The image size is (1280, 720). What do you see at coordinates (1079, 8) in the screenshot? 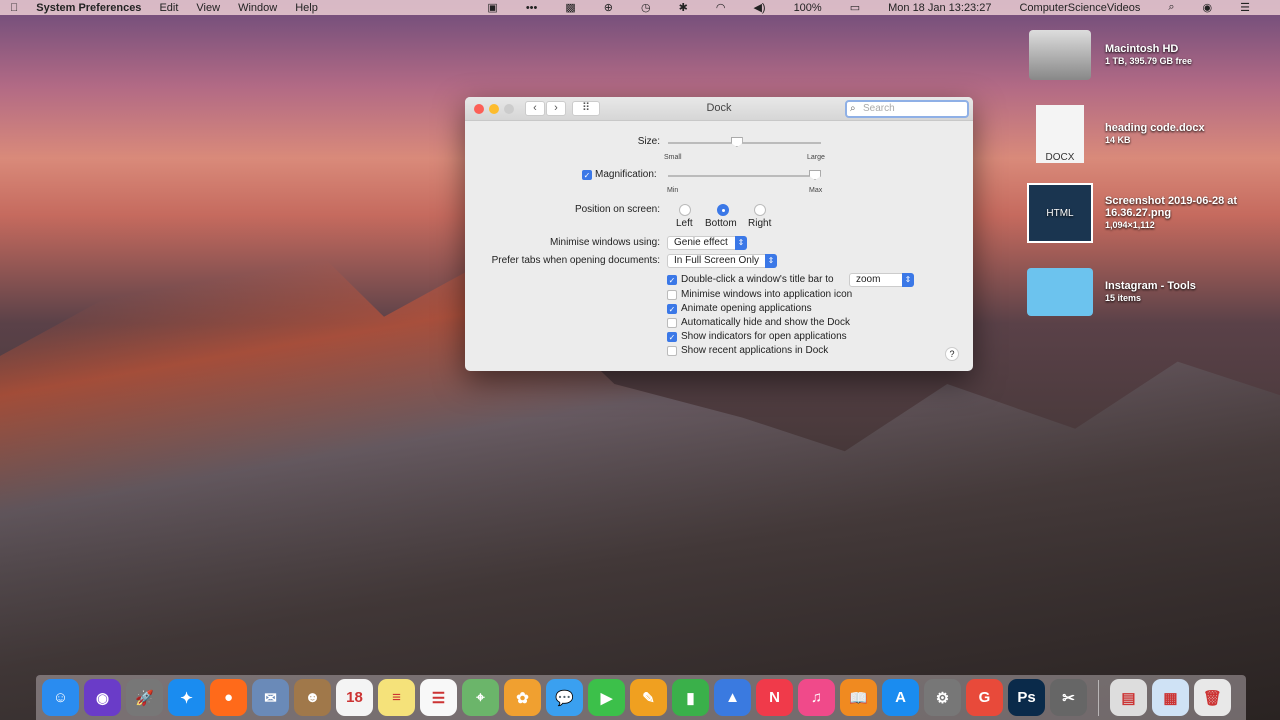
I see `user-name: ComputerScienceVideos` at bounding box center [1079, 8].